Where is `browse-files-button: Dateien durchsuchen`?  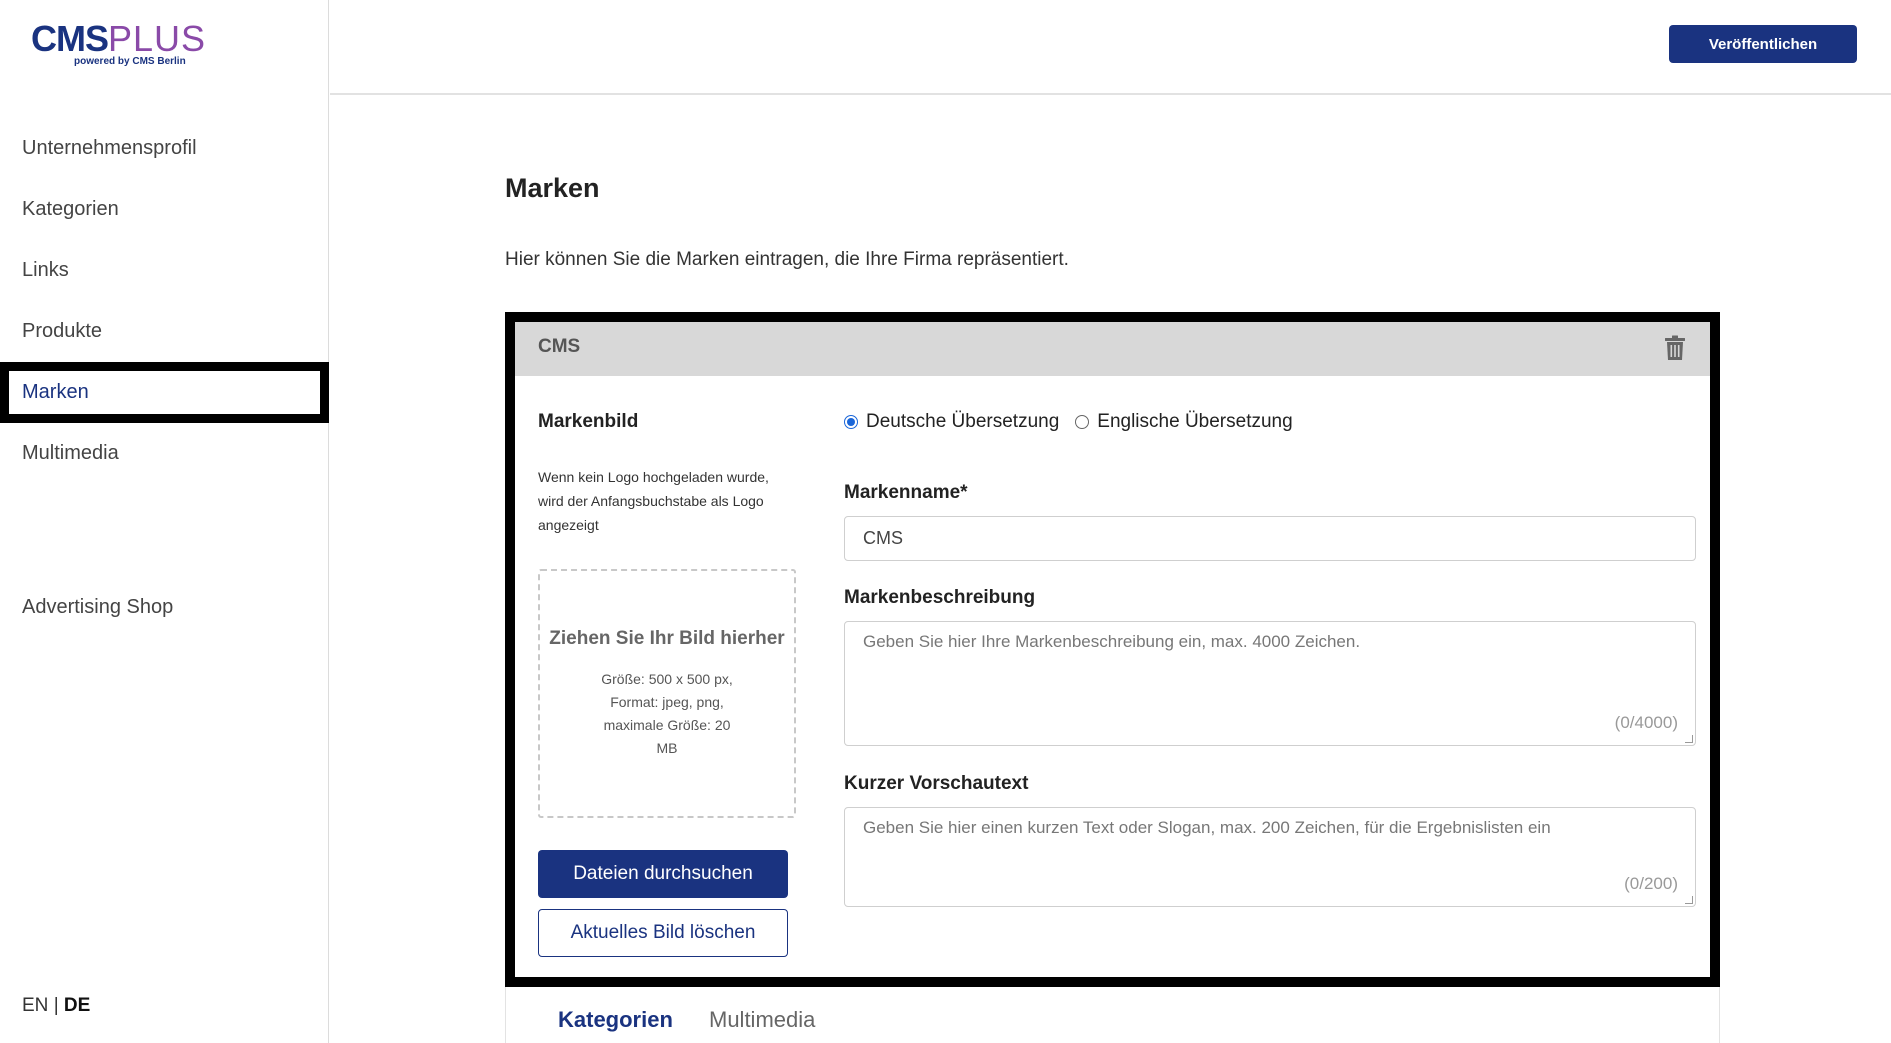
browse-files-button: Dateien durchsuchen is located at coordinates (663, 874).